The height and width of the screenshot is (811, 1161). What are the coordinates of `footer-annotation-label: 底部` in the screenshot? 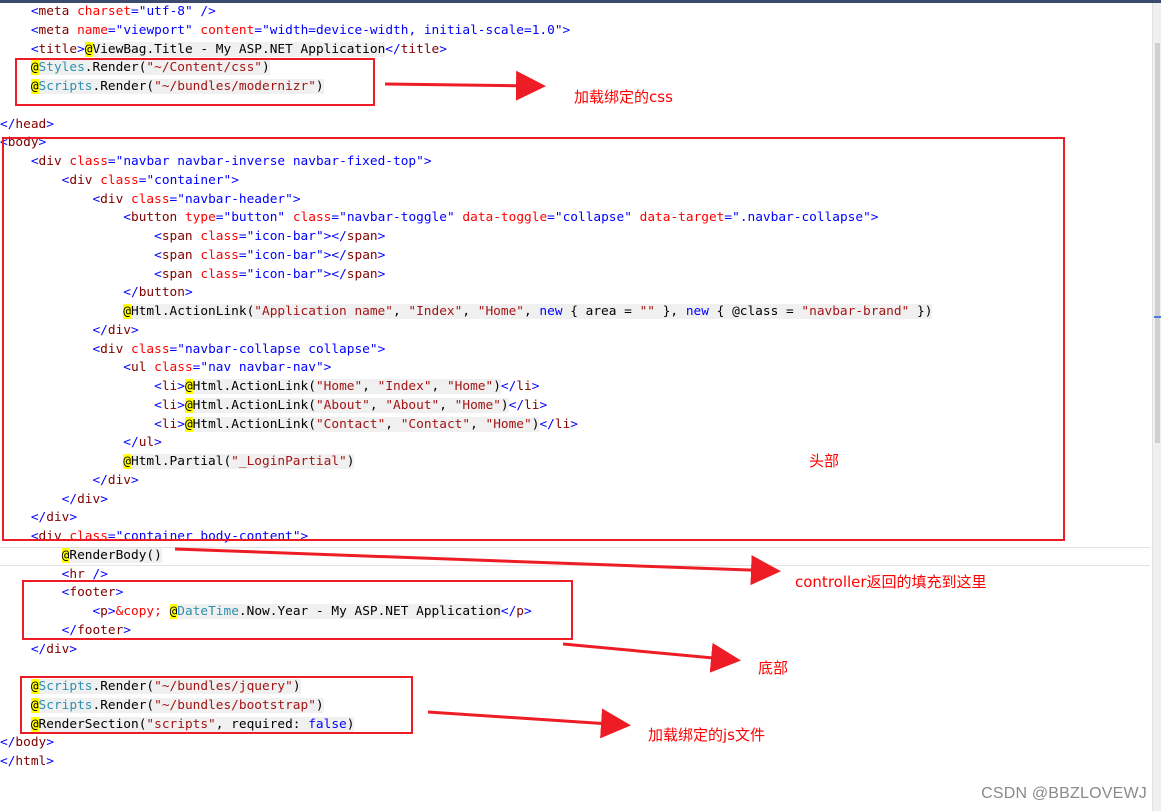 It's located at (773, 668).